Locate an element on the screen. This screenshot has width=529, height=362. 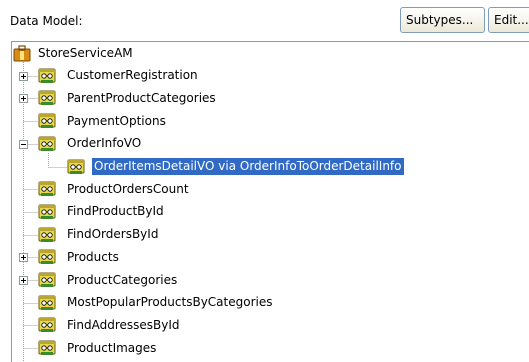
tree-node-label: OrderInfoVO is located at coordinates (104, 143).